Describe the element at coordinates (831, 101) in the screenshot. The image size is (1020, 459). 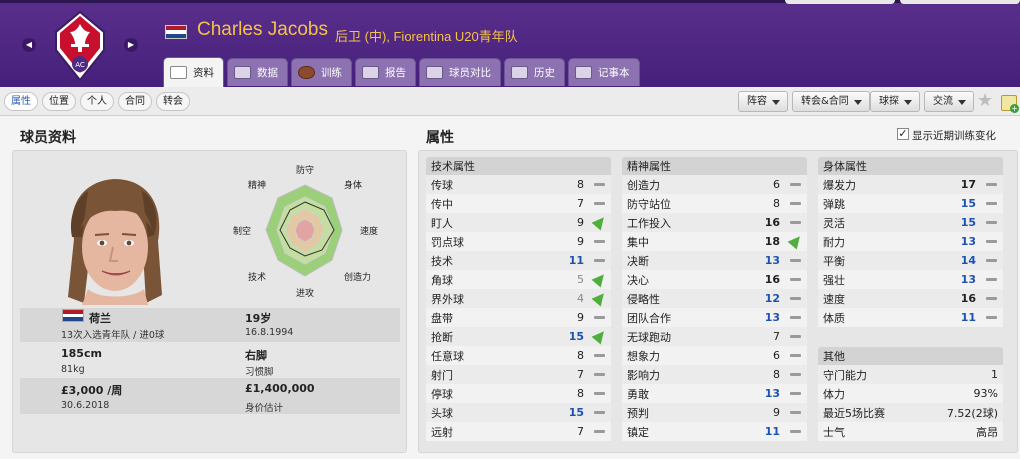
I see `transfer-contract-dropdown: 转会&合同` at that location.